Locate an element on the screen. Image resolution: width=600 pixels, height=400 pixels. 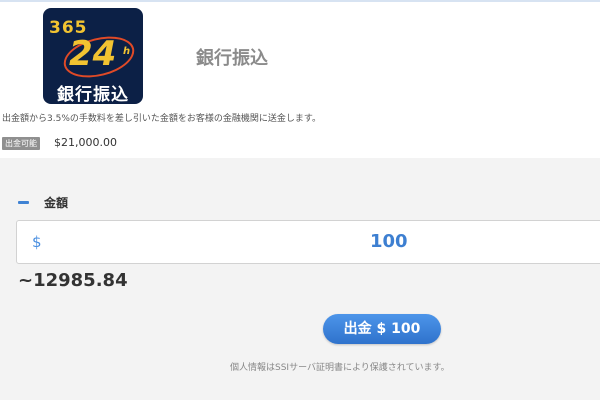
dollar-icon: $ is located at coordinates (37, 242).